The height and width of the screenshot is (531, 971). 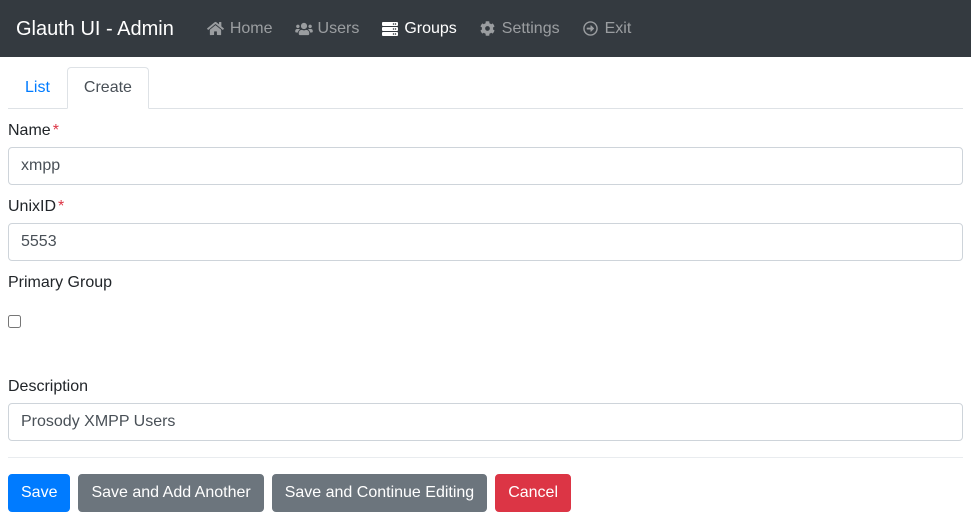 What do you see at coordinates (430, 28) in the screenshot?
I see `nav-item-label-groups: Groups` at bounding box center [430, 28].